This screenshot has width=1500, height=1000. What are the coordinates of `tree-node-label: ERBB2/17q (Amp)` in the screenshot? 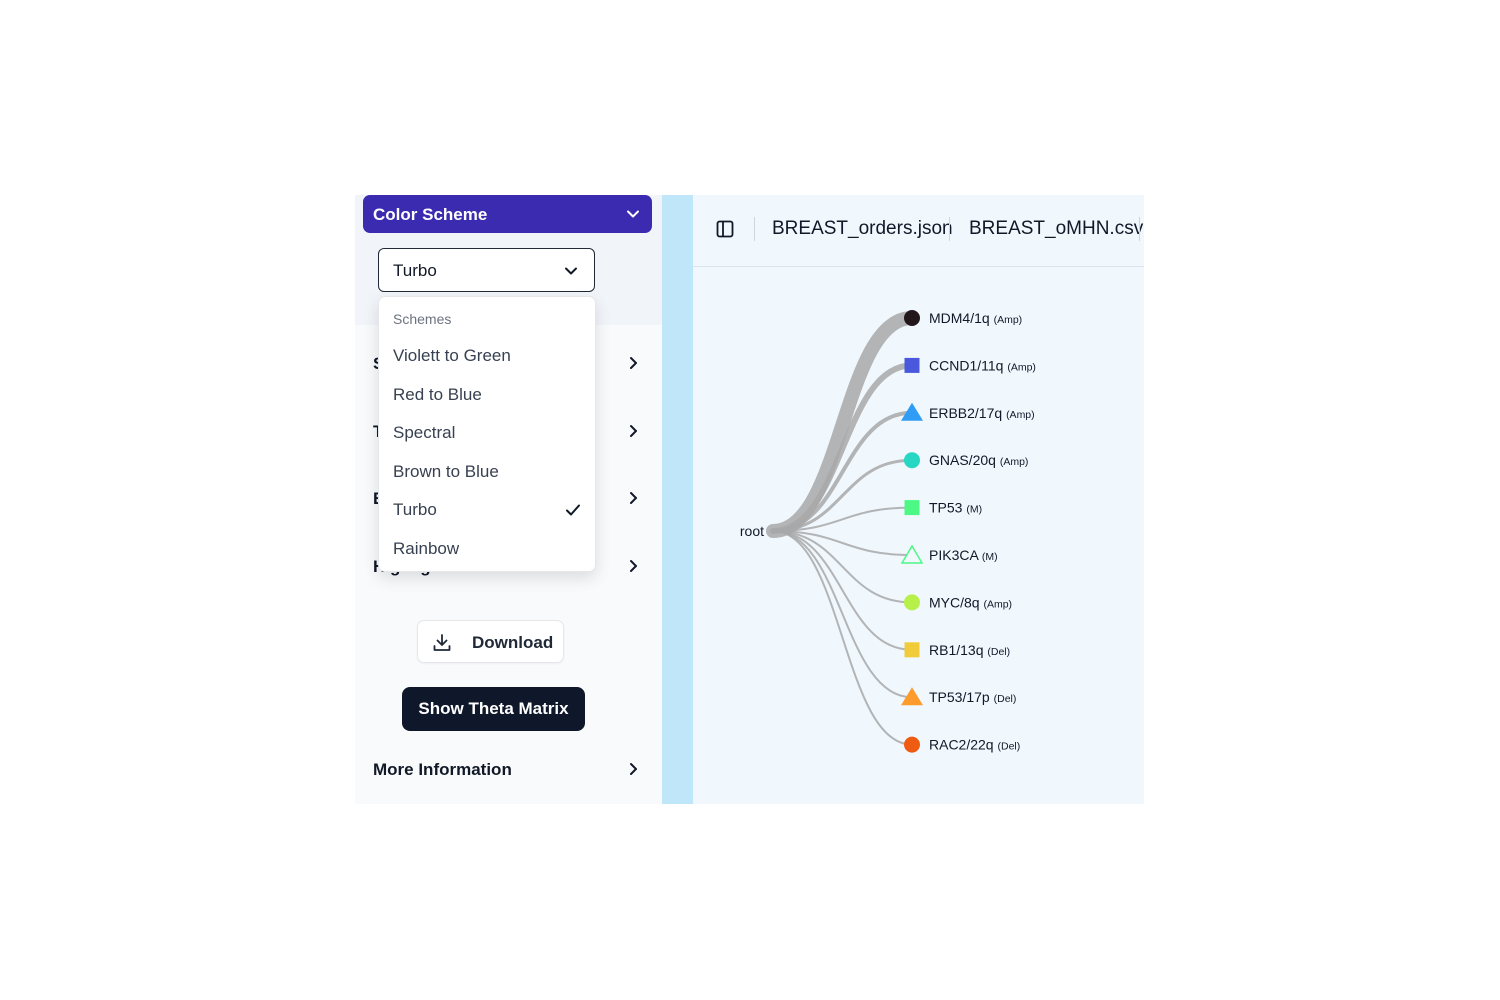 It's located at (982, 413).